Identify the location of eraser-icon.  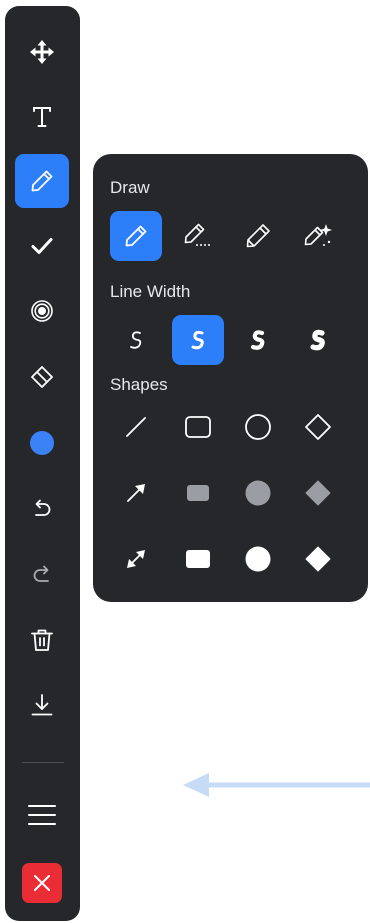
(42, 377).